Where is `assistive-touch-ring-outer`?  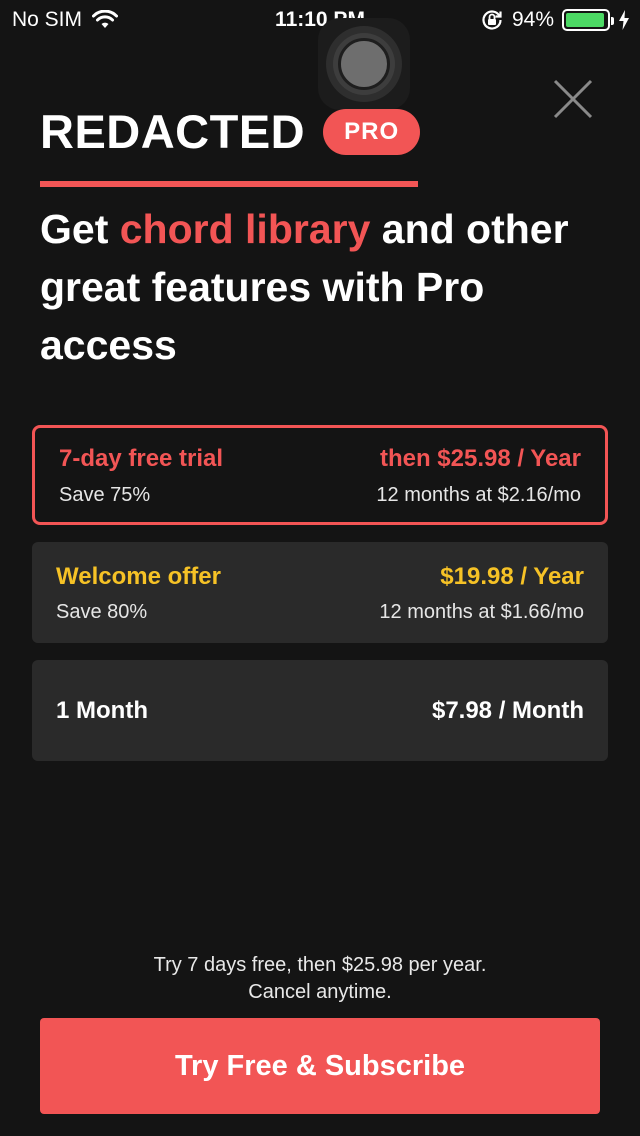 assistive-touch-ring-outer is located at coordinates (364, 64).